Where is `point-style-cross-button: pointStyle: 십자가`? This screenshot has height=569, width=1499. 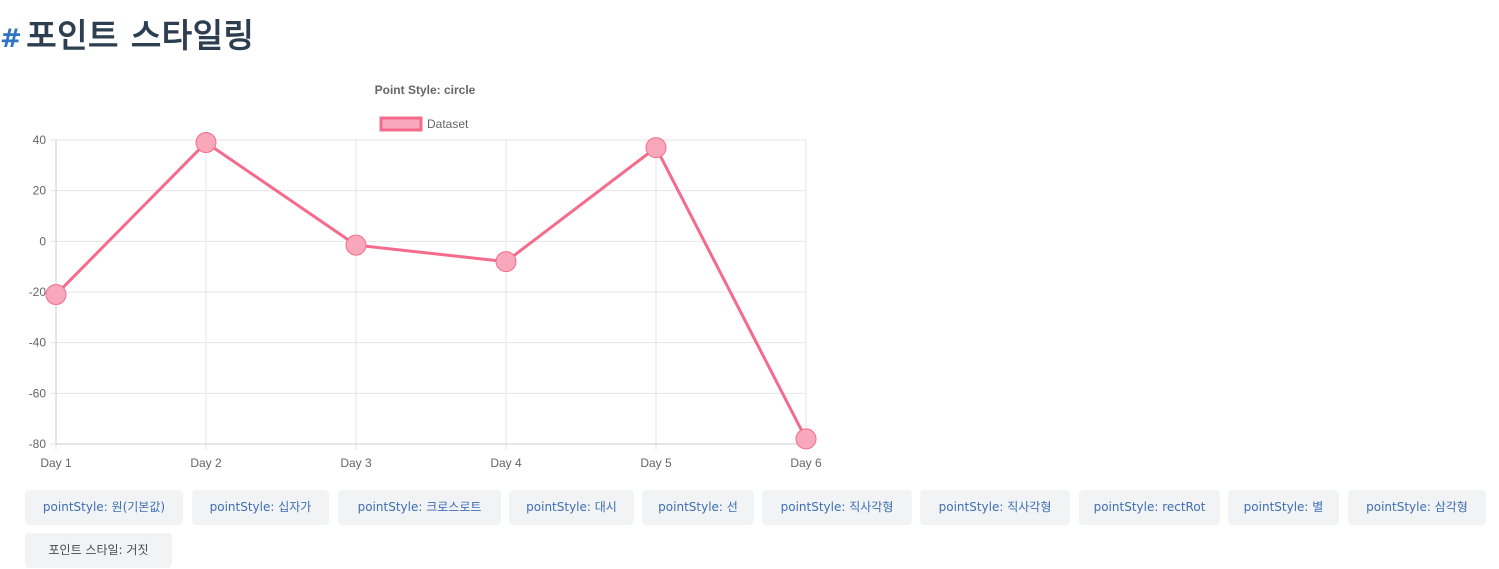
point-style-cross-button: pointStyle: 십자가 is located at coordinates (260, 507).